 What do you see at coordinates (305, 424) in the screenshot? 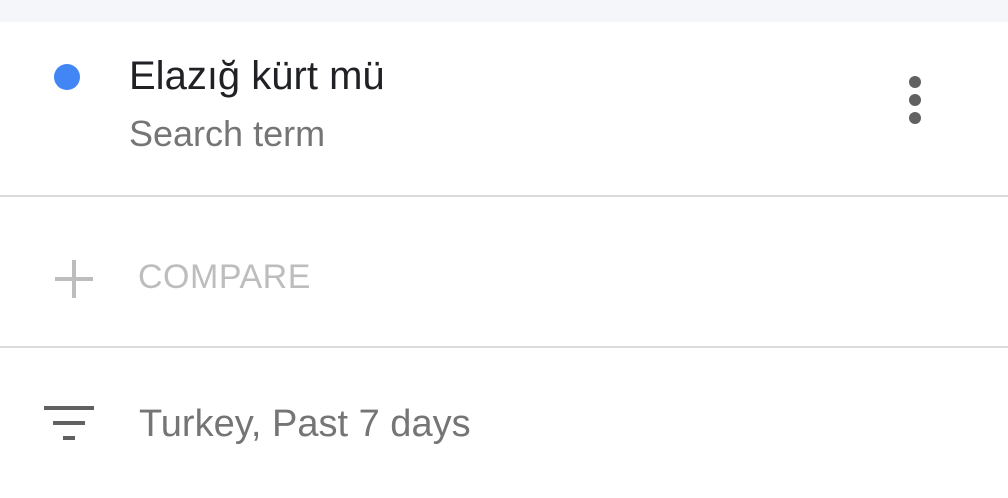
I see `filter-summary: Turkey, Past 7 days` at bounding box center [305, 424].